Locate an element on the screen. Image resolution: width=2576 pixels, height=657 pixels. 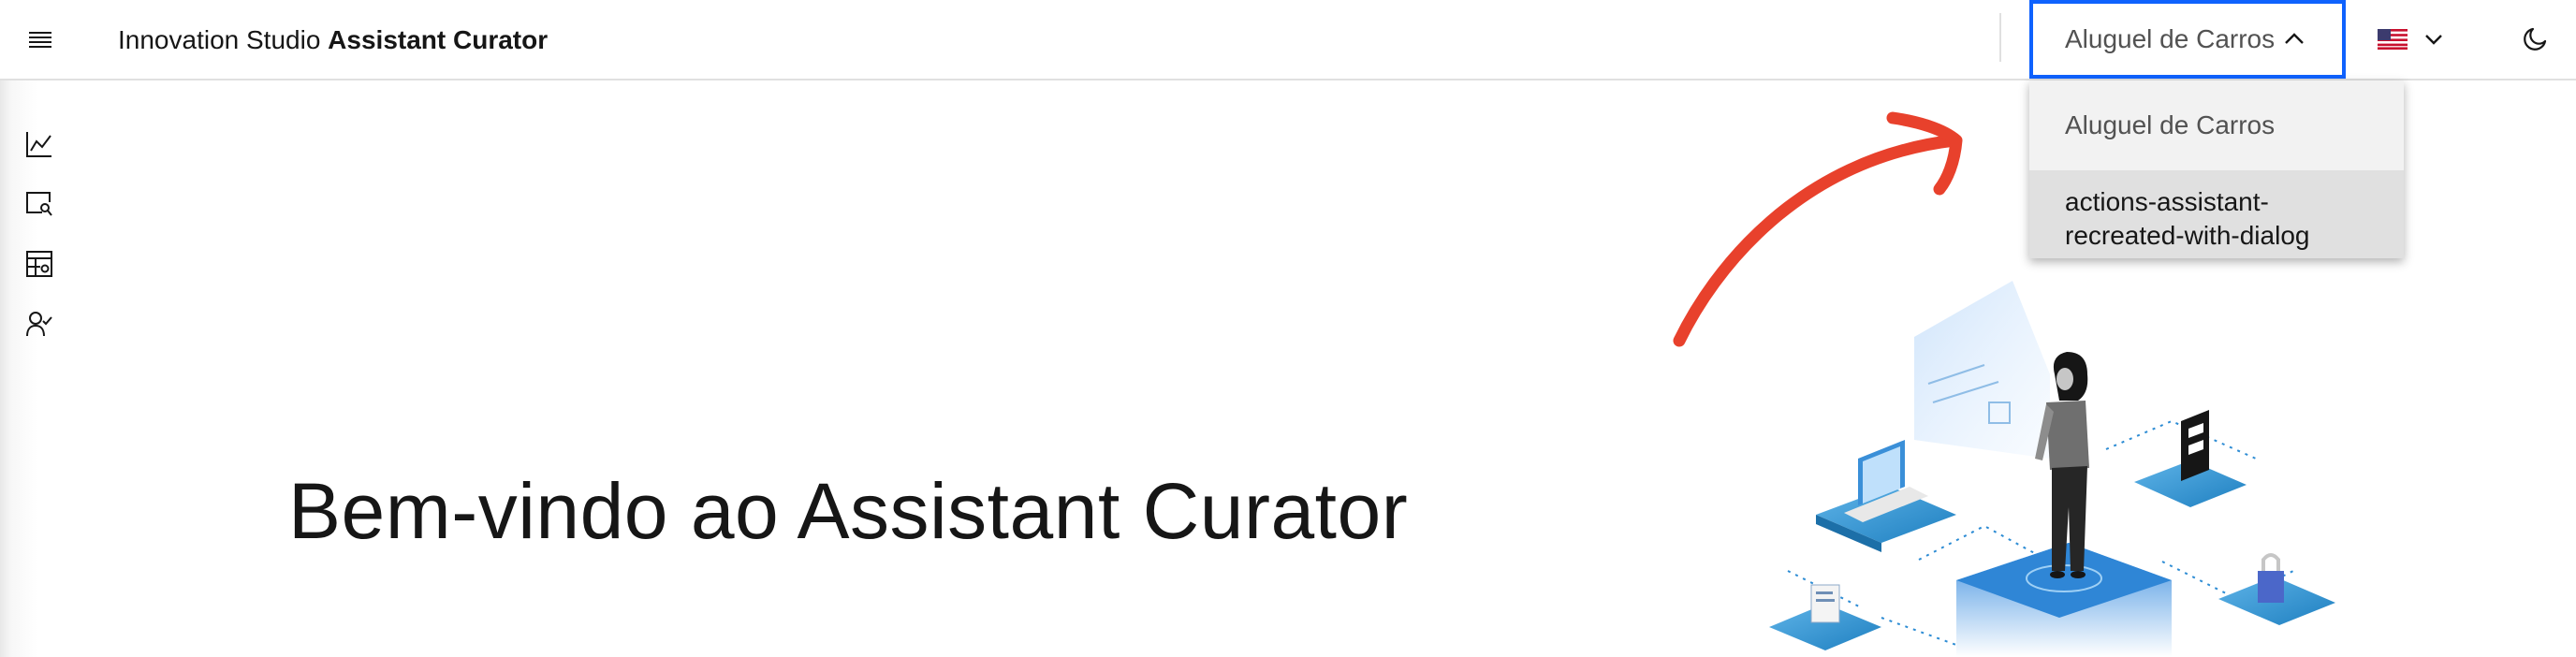
side-navigation is located at coordinates (40, 369).